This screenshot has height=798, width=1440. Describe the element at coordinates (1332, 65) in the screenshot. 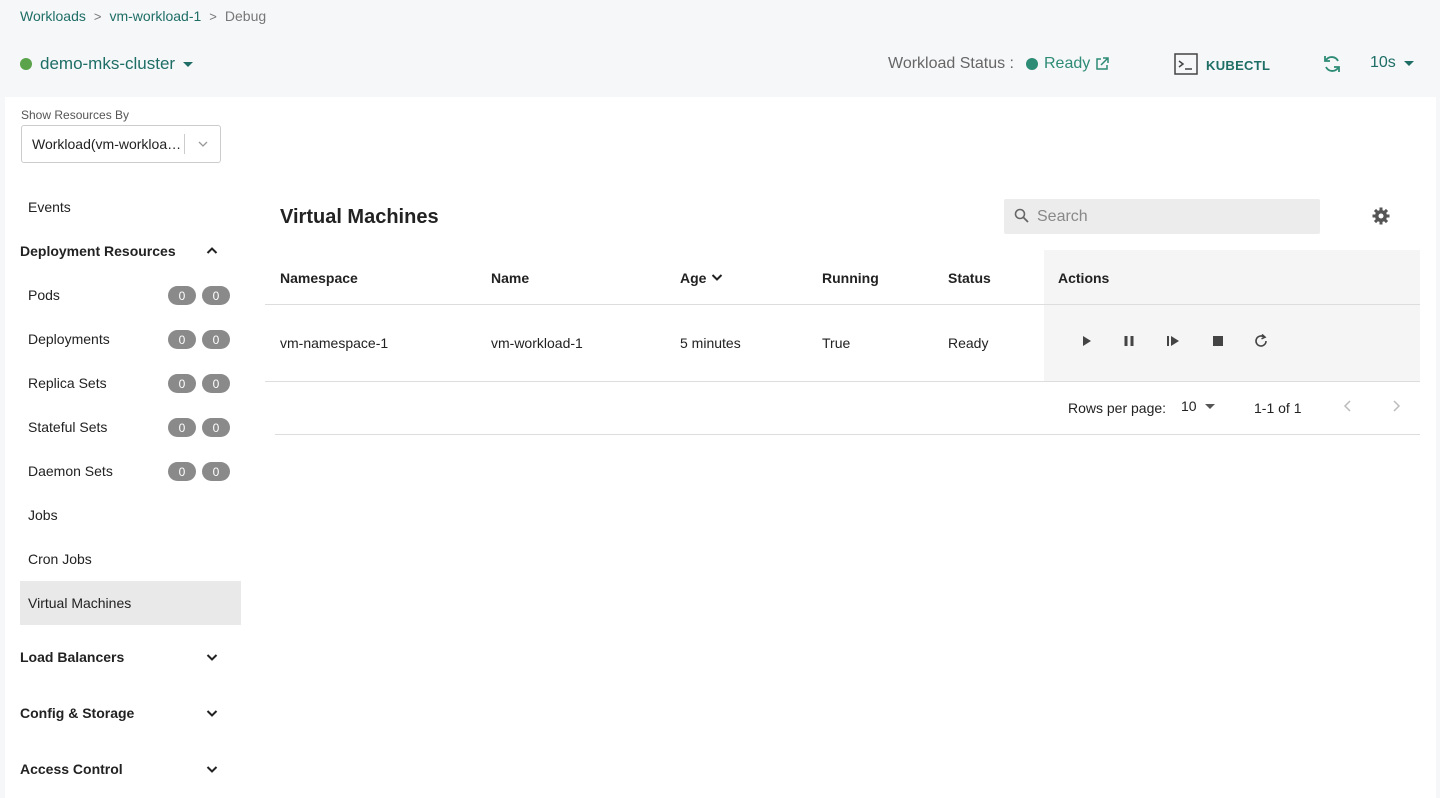

I see `refresh-icon` at that location.